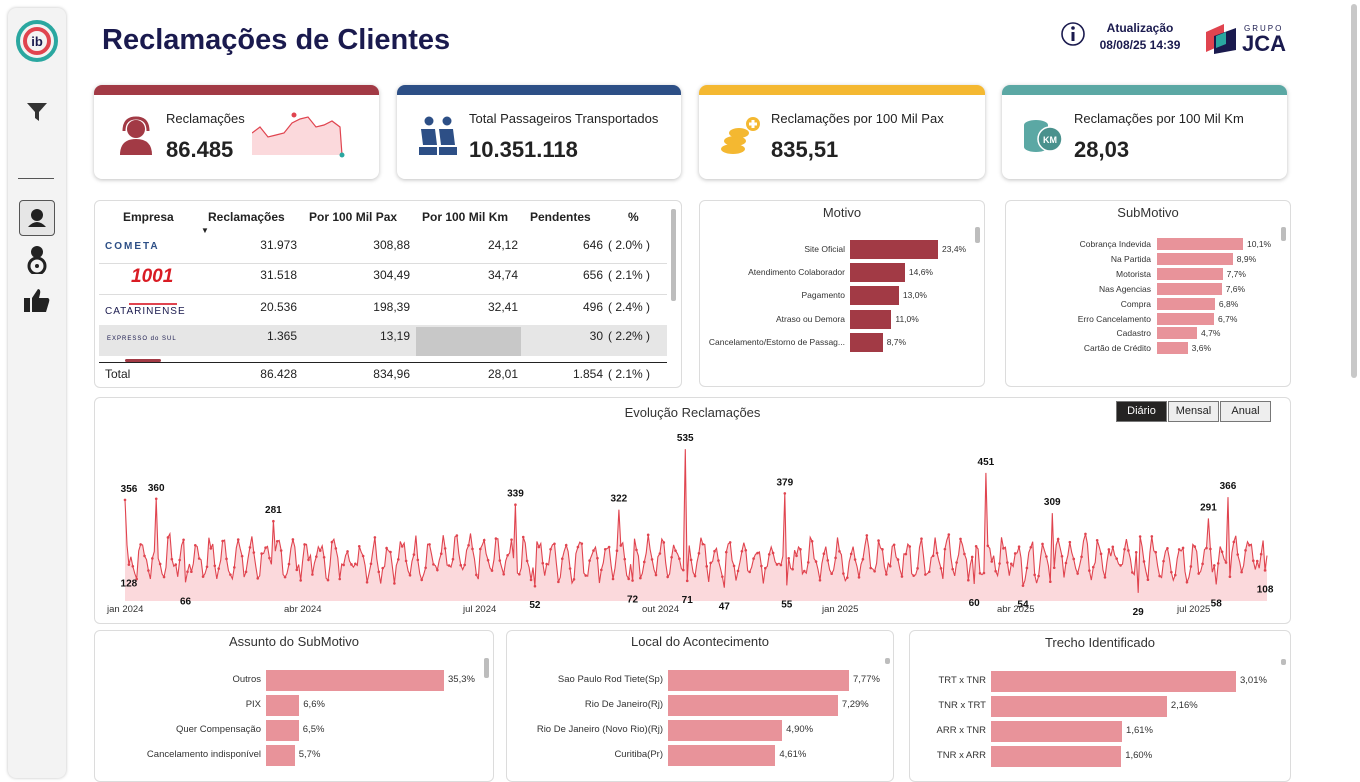  Describe the element at coordinates (37, 301) in the screenshot. I see `thumbs-up-icon` at that location.